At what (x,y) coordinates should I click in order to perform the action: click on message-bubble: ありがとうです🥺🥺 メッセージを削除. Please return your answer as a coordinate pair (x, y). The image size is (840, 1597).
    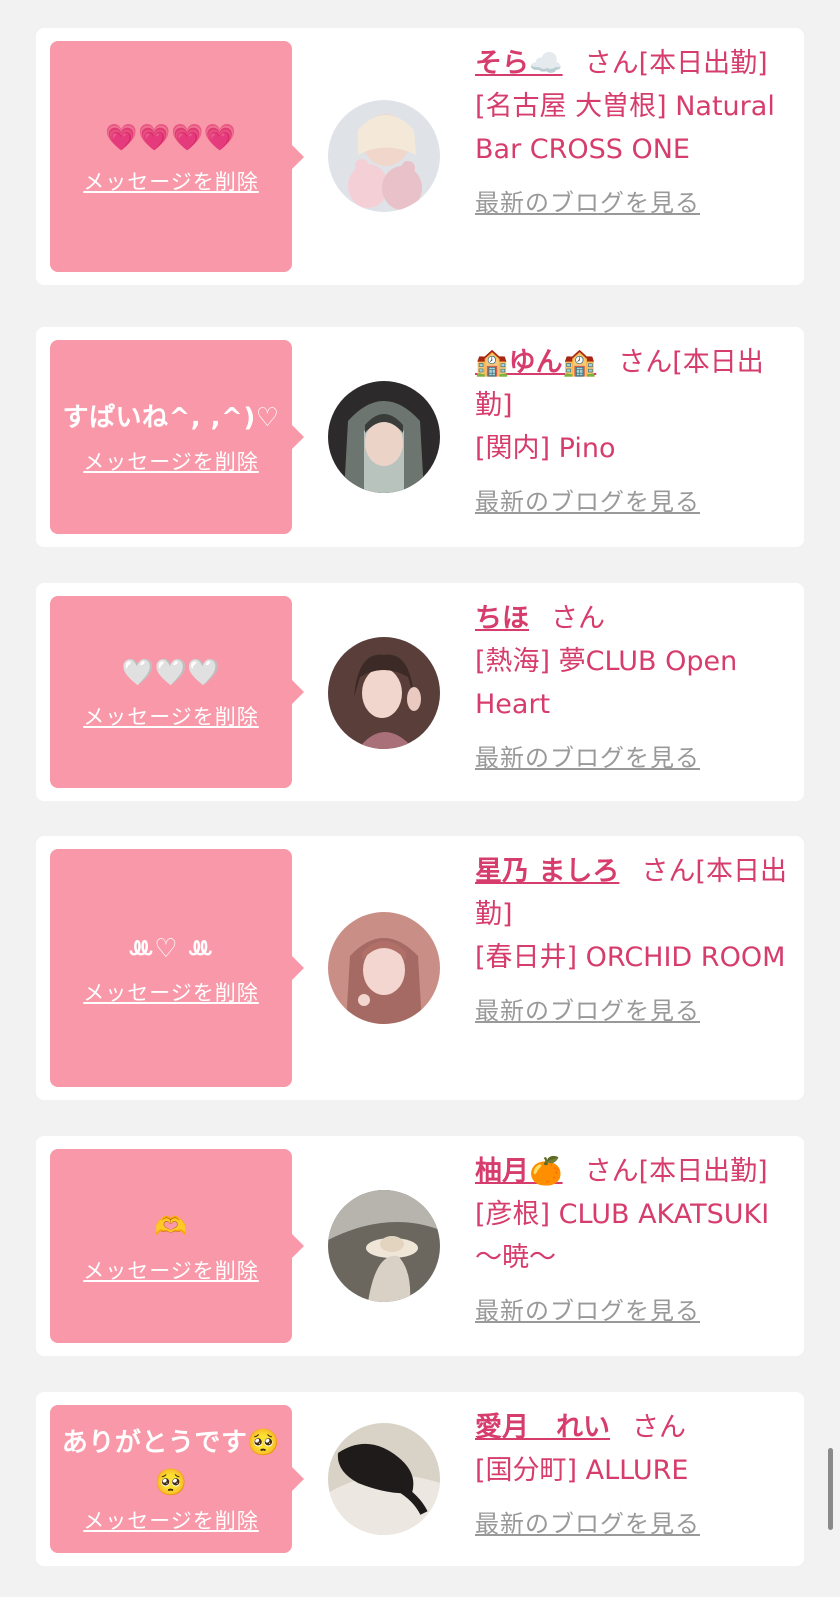
    Looking at the image, I should click on (177, 1479).